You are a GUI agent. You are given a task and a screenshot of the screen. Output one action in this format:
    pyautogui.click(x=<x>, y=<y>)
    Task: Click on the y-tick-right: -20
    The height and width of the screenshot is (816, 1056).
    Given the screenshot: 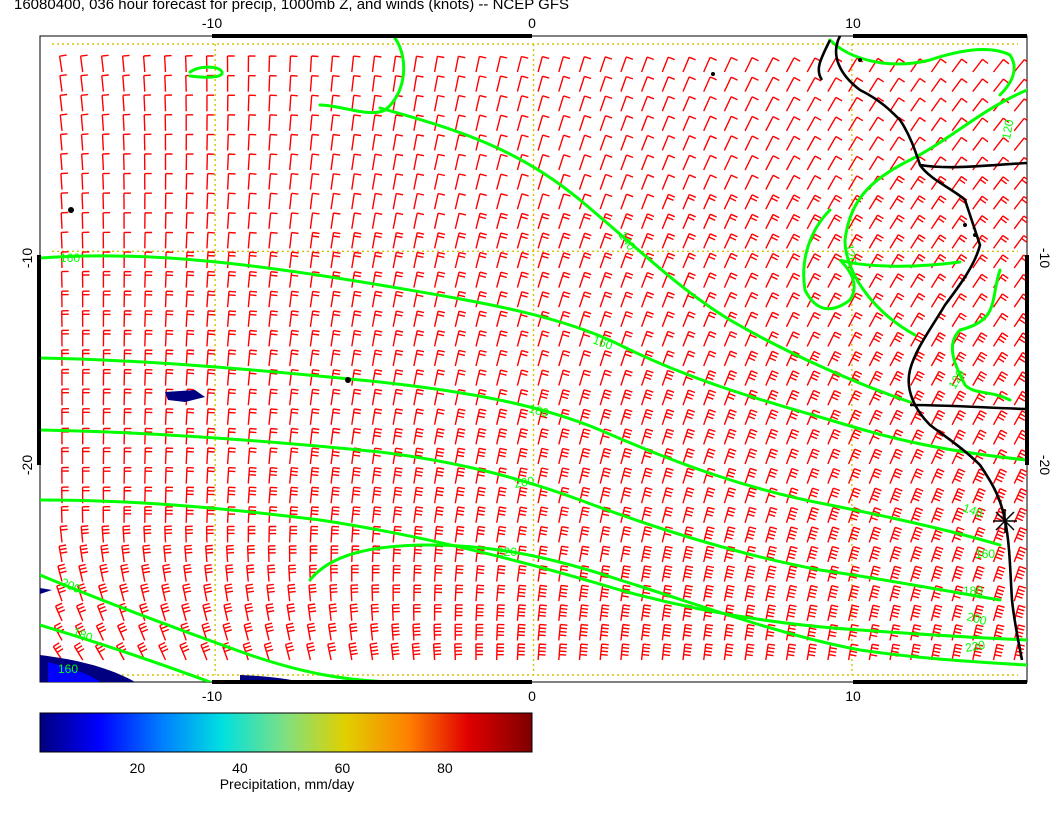 What is the action you would take?
    pyautogui.click(x=1045, y=465)
    